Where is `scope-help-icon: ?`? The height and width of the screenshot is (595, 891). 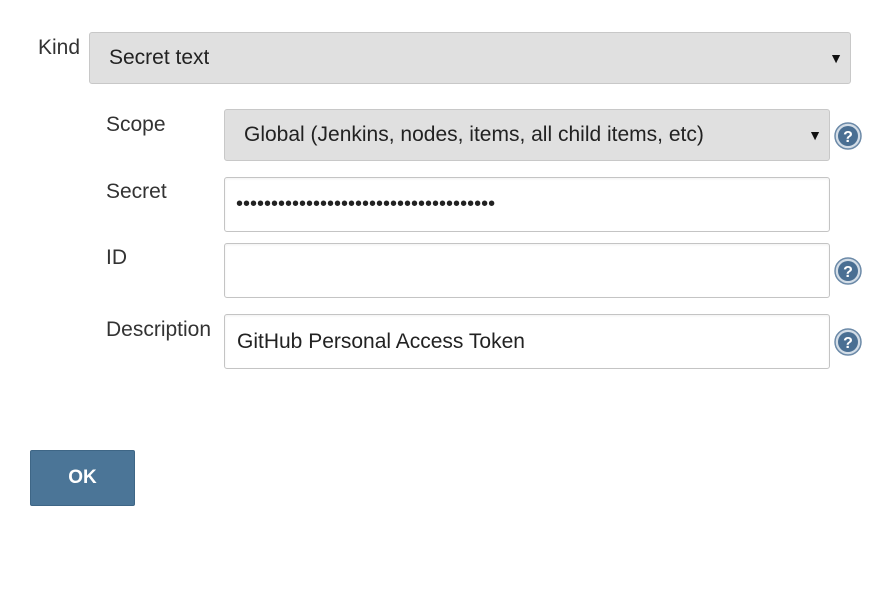
scope-help-icon: ? is located at coordinates (848, 136).